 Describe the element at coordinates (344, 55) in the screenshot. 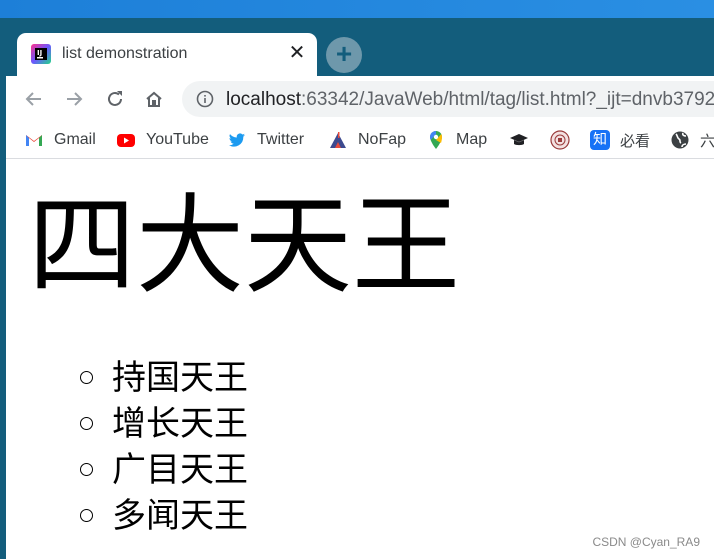

I see `new-tab-button: +` at that location.